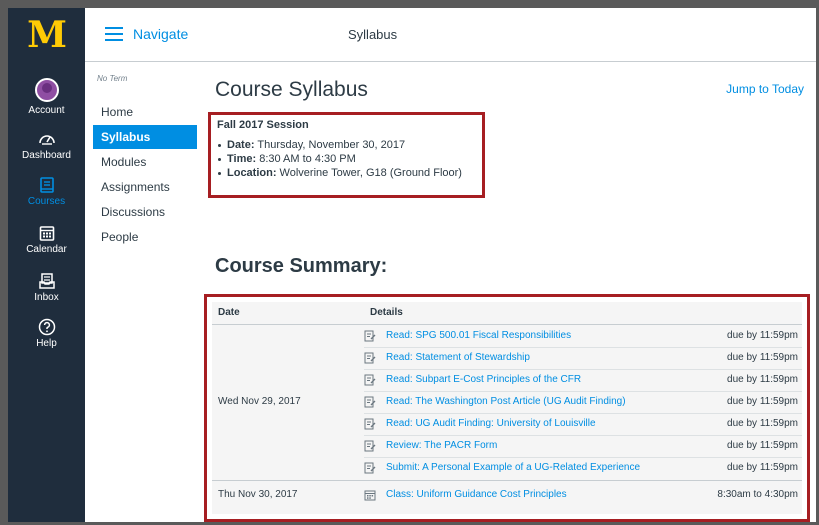 The height and width of the screenshot is (525, 819). What do you see at coordinates (112, 78) in the screenshot?
I see `term-label: No Term` at bounding box center [112, 78].